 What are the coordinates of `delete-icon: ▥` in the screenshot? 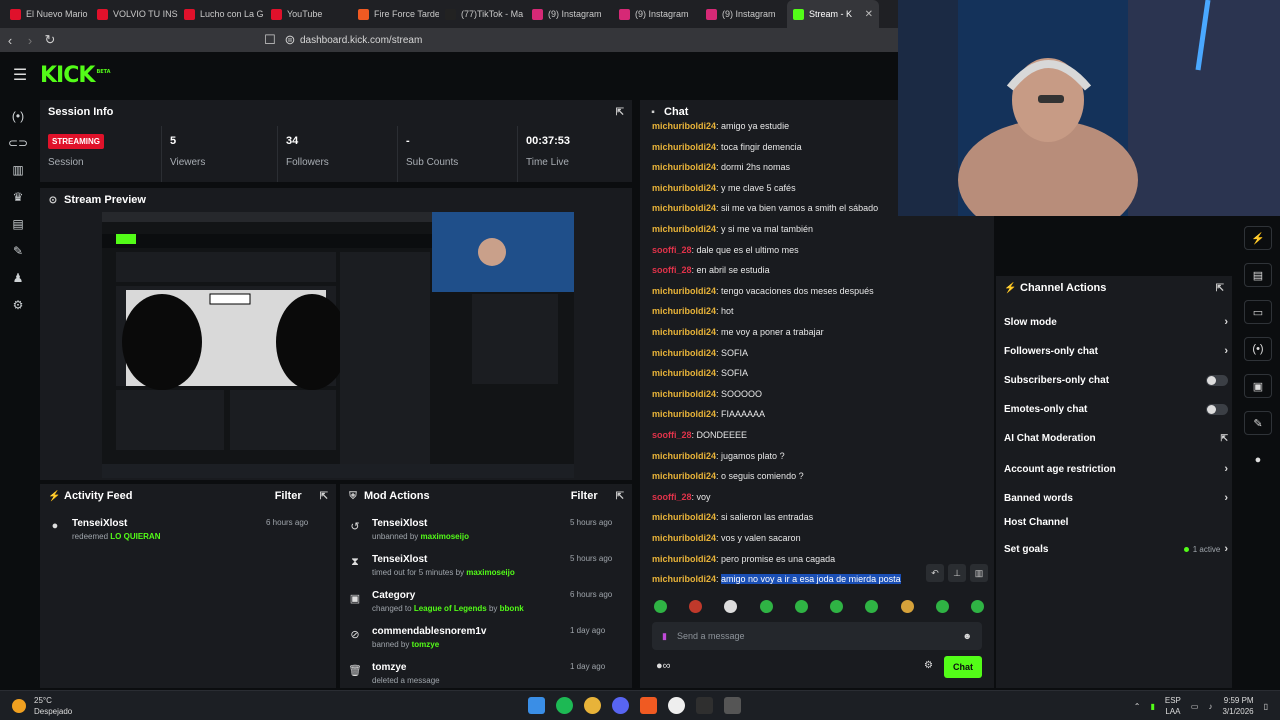 It's located at (979, 573).